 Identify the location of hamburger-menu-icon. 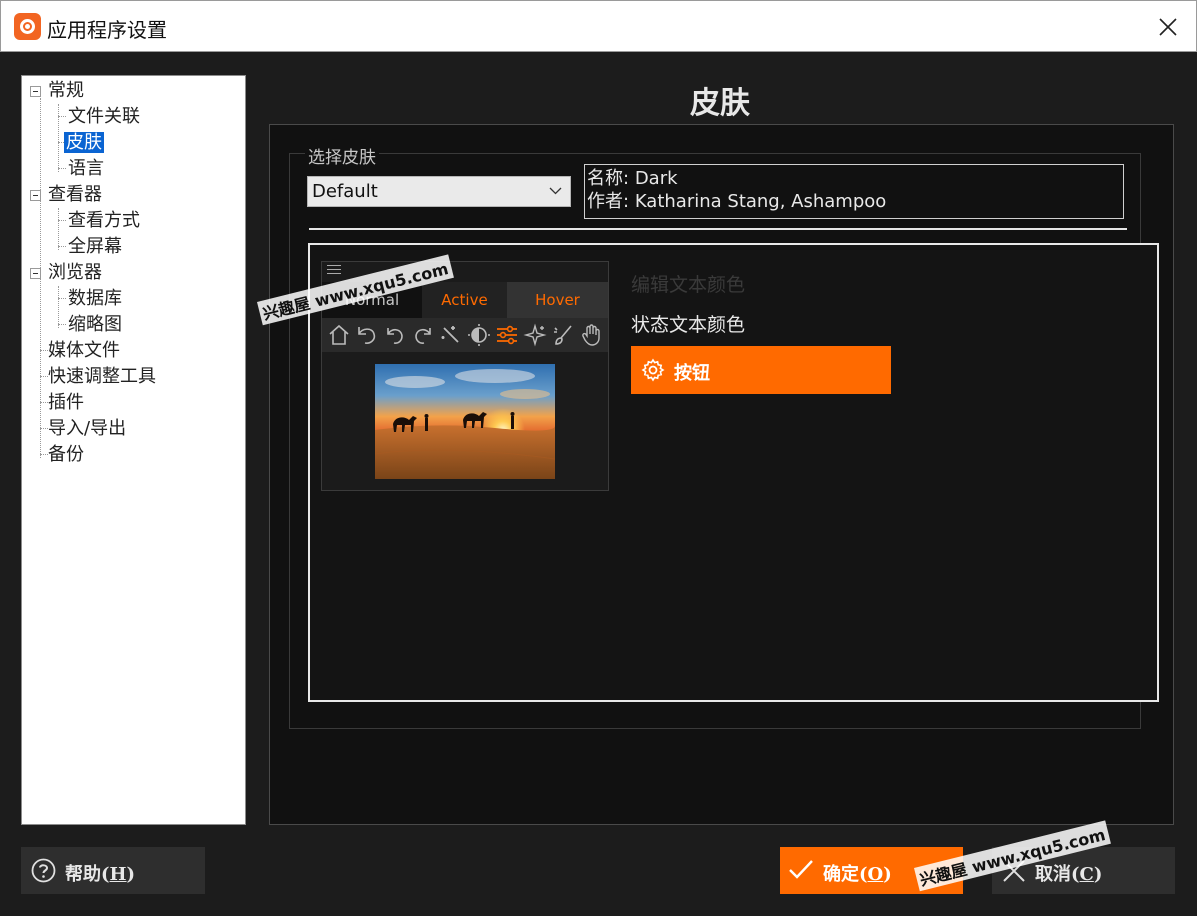
(334, 271).